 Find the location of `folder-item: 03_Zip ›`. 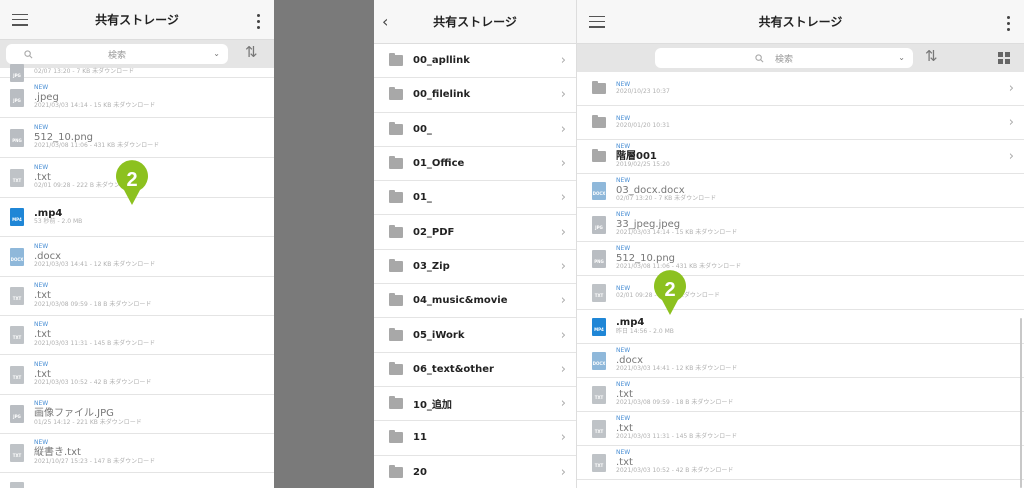

folder-item: 03_Zip › is located at coordinates (475, 267).